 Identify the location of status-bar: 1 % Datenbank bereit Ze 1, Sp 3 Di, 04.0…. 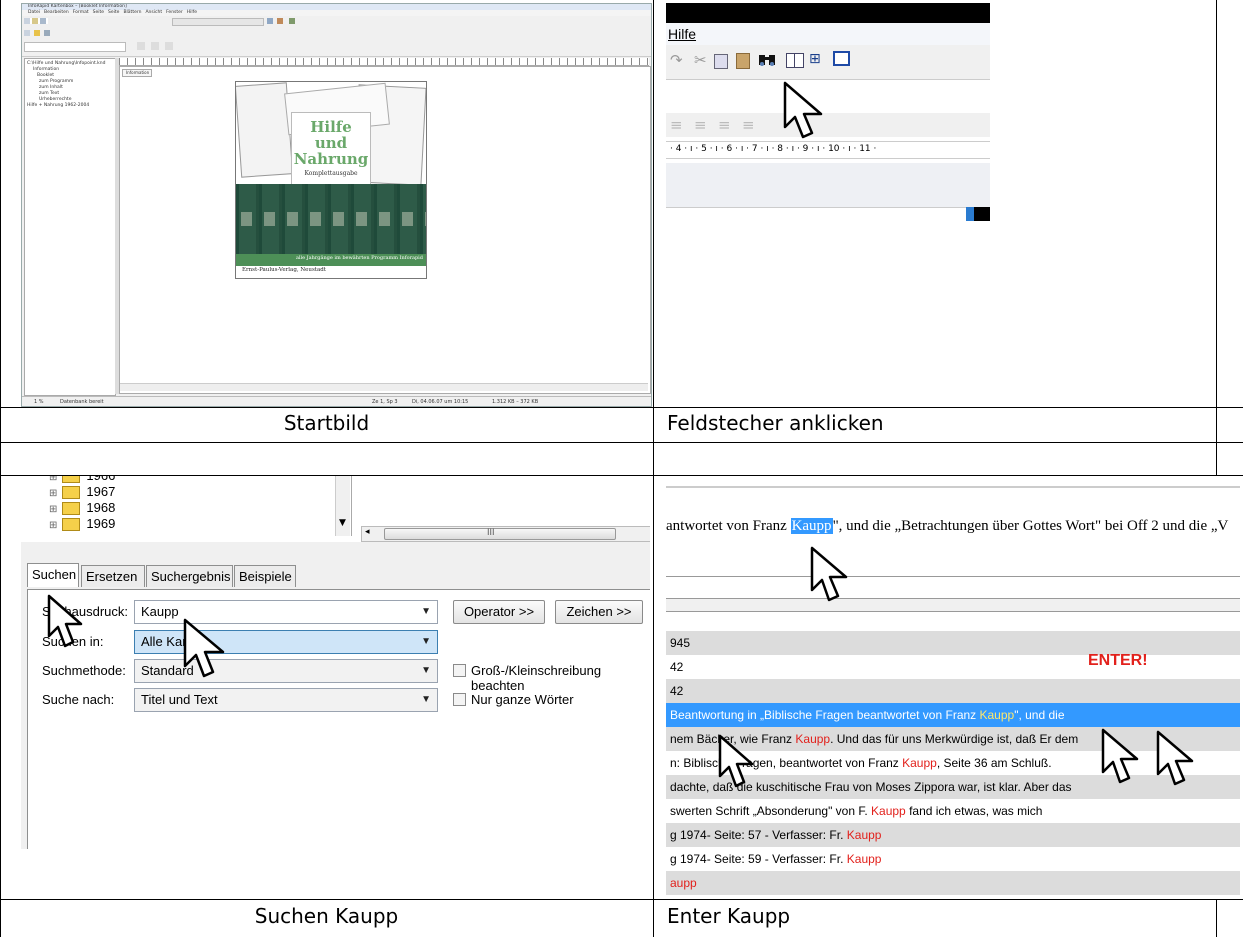
(336, 401).